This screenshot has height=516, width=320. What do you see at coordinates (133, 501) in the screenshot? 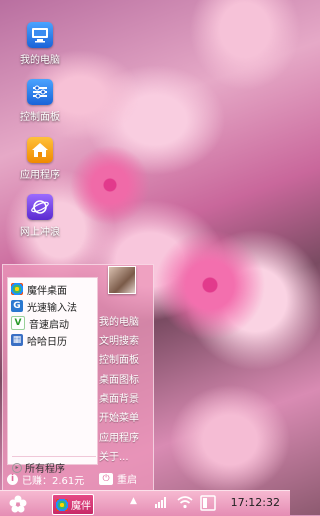
I see `tray-up-arrow-icon: ▲` at bounding box center [133, 501].